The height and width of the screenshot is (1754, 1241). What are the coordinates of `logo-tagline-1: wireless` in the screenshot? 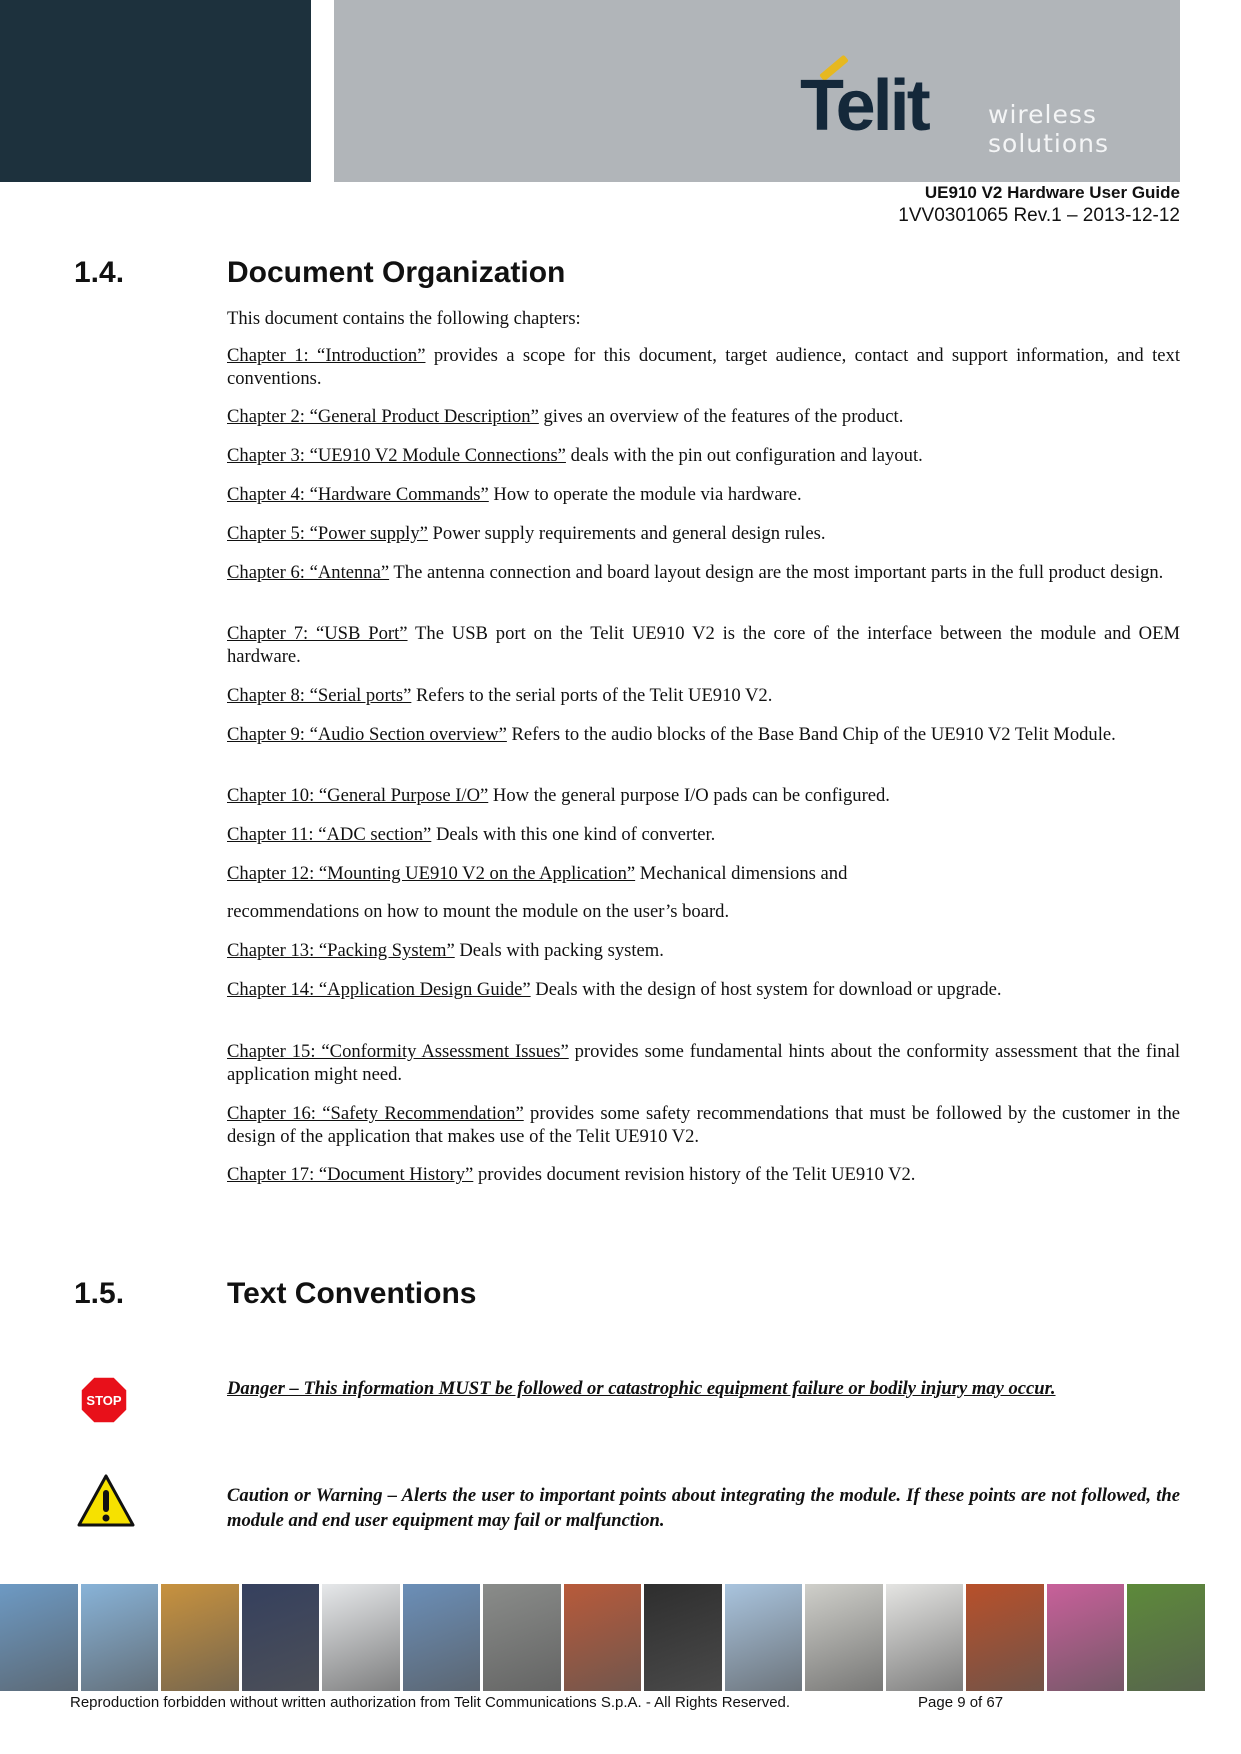 It's located at (1042, 114).